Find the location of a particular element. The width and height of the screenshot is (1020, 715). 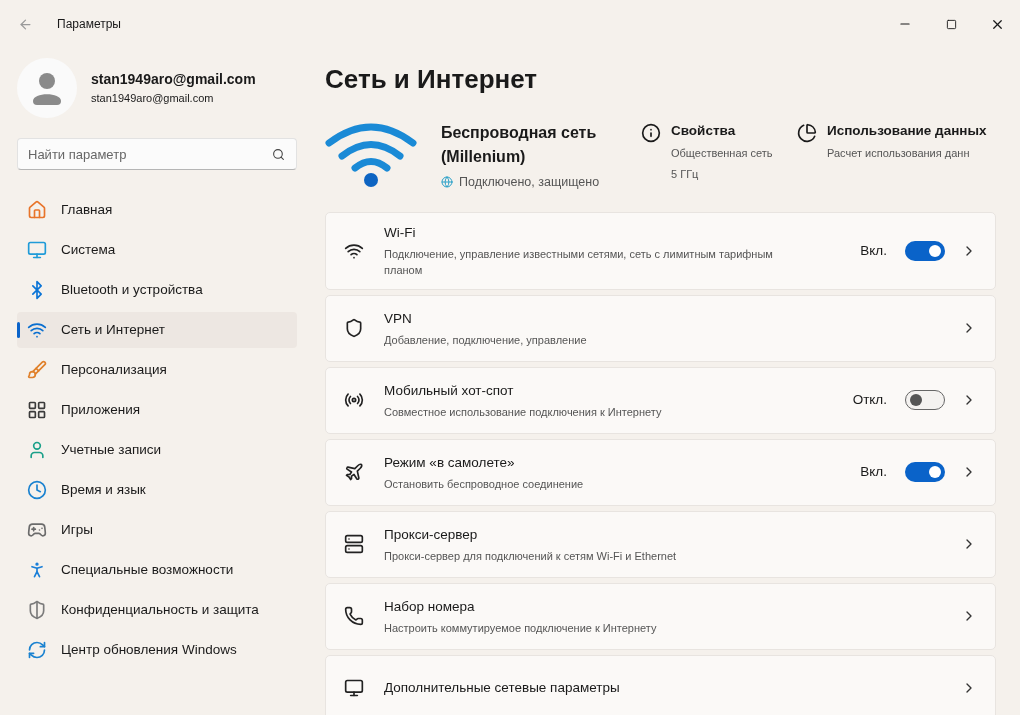

properties-detail: Общественная сеть is located at coordinates (722, 154).